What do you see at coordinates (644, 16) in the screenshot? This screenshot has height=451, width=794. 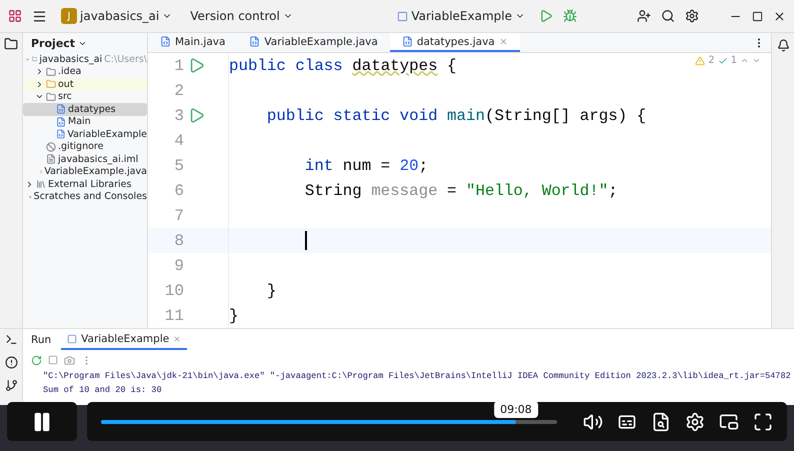 I see `user-plus-icon` at bounding box center [644, 16].